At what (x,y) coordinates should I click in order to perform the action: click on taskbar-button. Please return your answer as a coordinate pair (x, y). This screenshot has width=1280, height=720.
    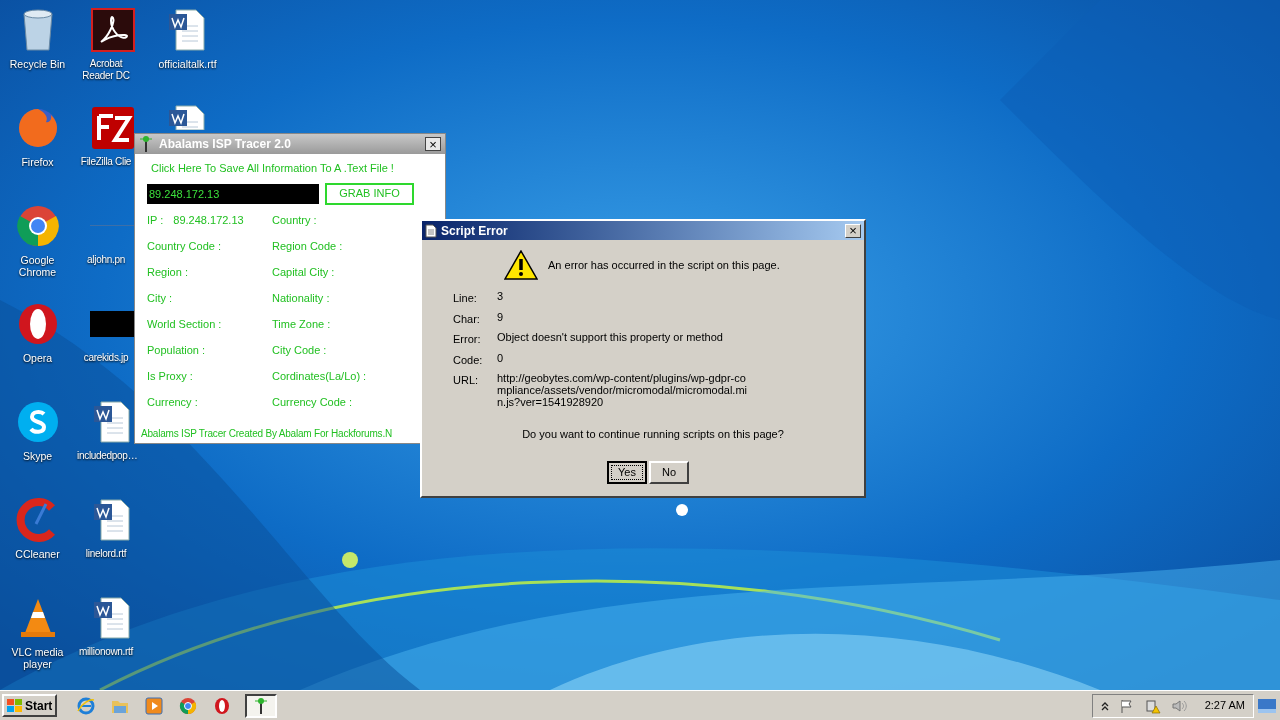
    Looking at the image, I should click on (261, 705).